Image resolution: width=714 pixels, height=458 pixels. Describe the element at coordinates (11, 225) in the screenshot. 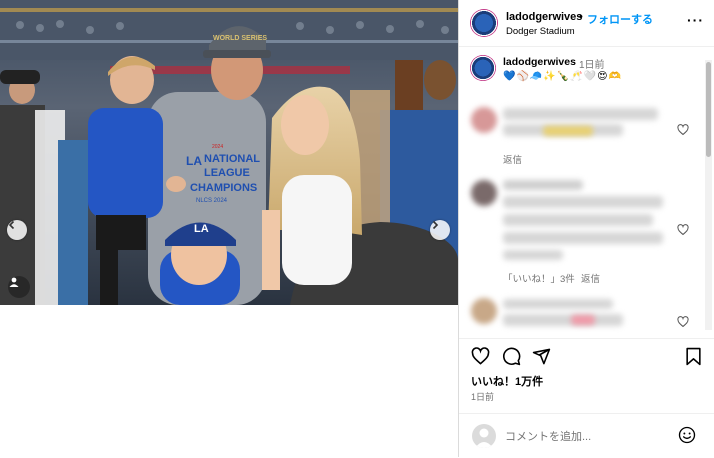

I see `chevron-left-icon` at that location.